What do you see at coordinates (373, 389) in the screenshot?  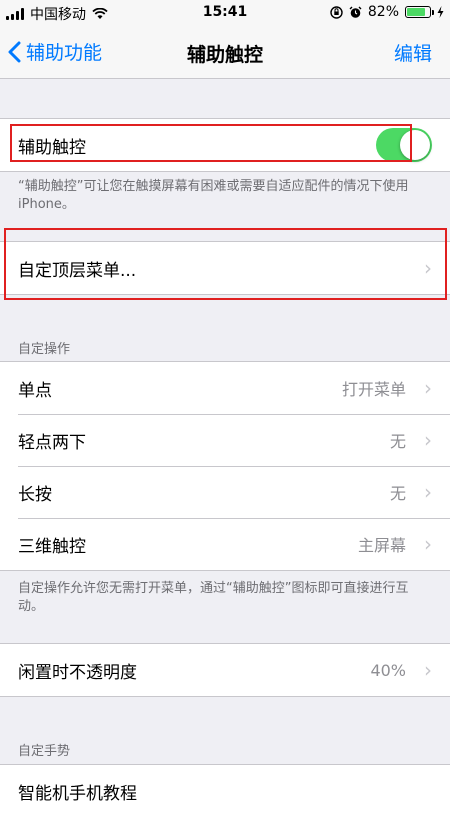 I see `custom-action-value: 打开菜单` at bounding box center [373, 389].